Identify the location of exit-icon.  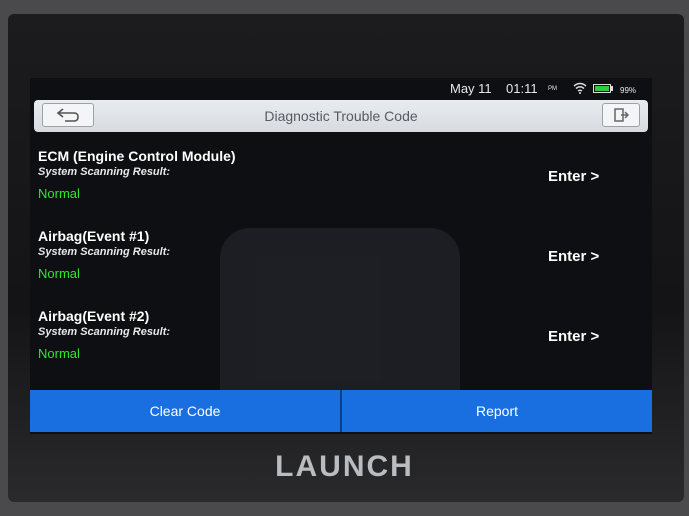
(621, 115).